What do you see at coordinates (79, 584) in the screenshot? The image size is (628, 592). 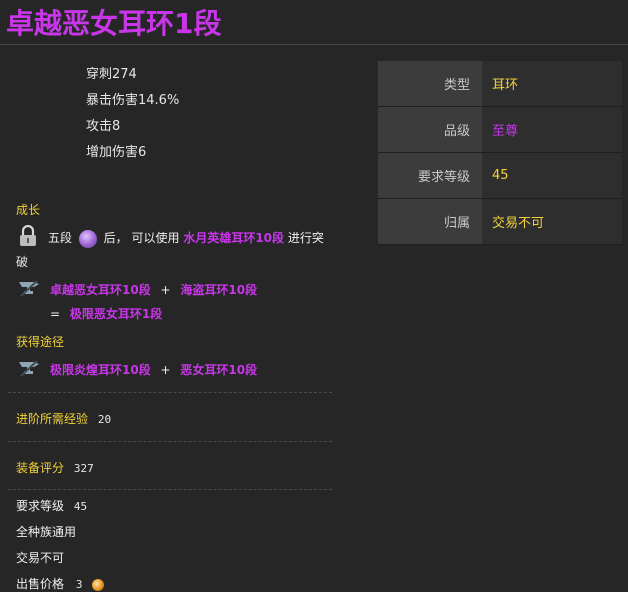 I see `footer-price-value: 3` at bounding box center [79, 584].